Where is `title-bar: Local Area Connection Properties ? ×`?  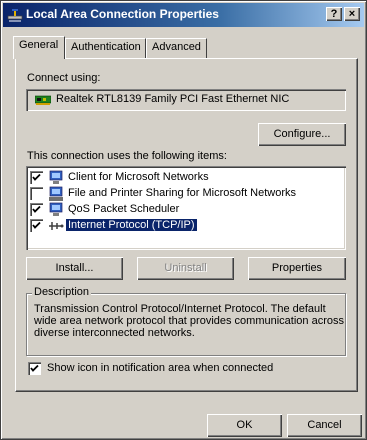 title-bar: Local Area Connection Properties ? × is located at coordinates (183, 15).